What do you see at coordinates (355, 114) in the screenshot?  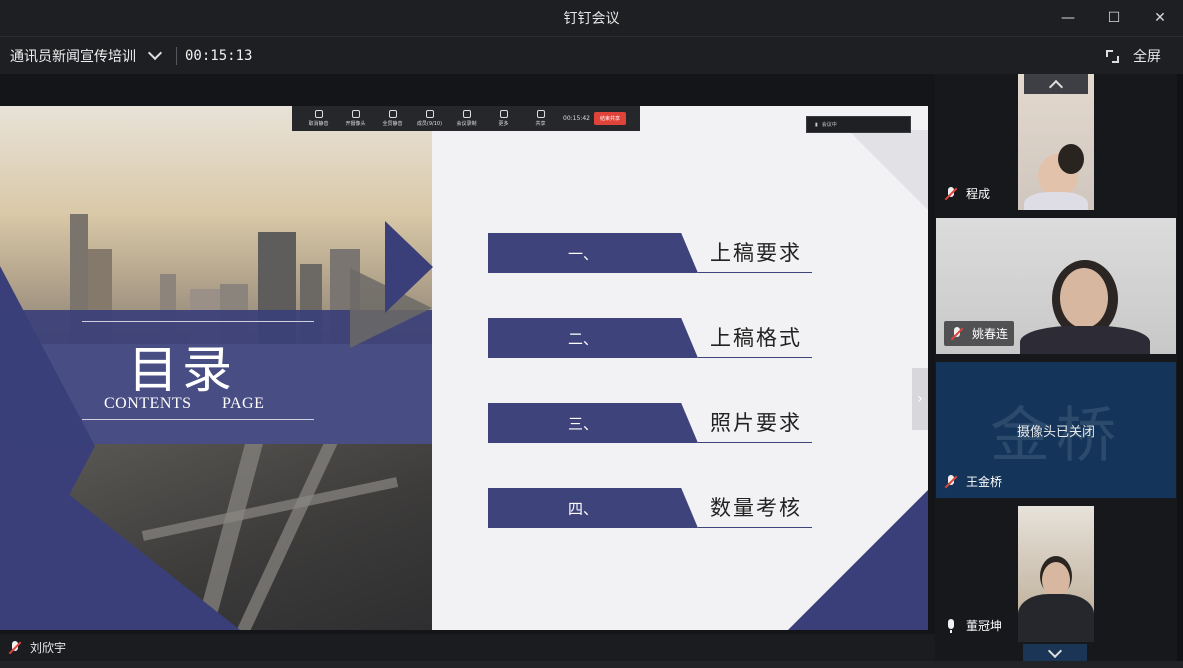 I see `camera-icon` at bounding box center [355, 114].